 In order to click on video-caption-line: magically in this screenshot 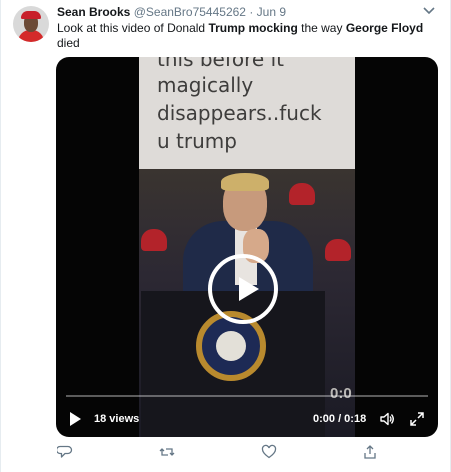, I will do `click(205, 85)`.